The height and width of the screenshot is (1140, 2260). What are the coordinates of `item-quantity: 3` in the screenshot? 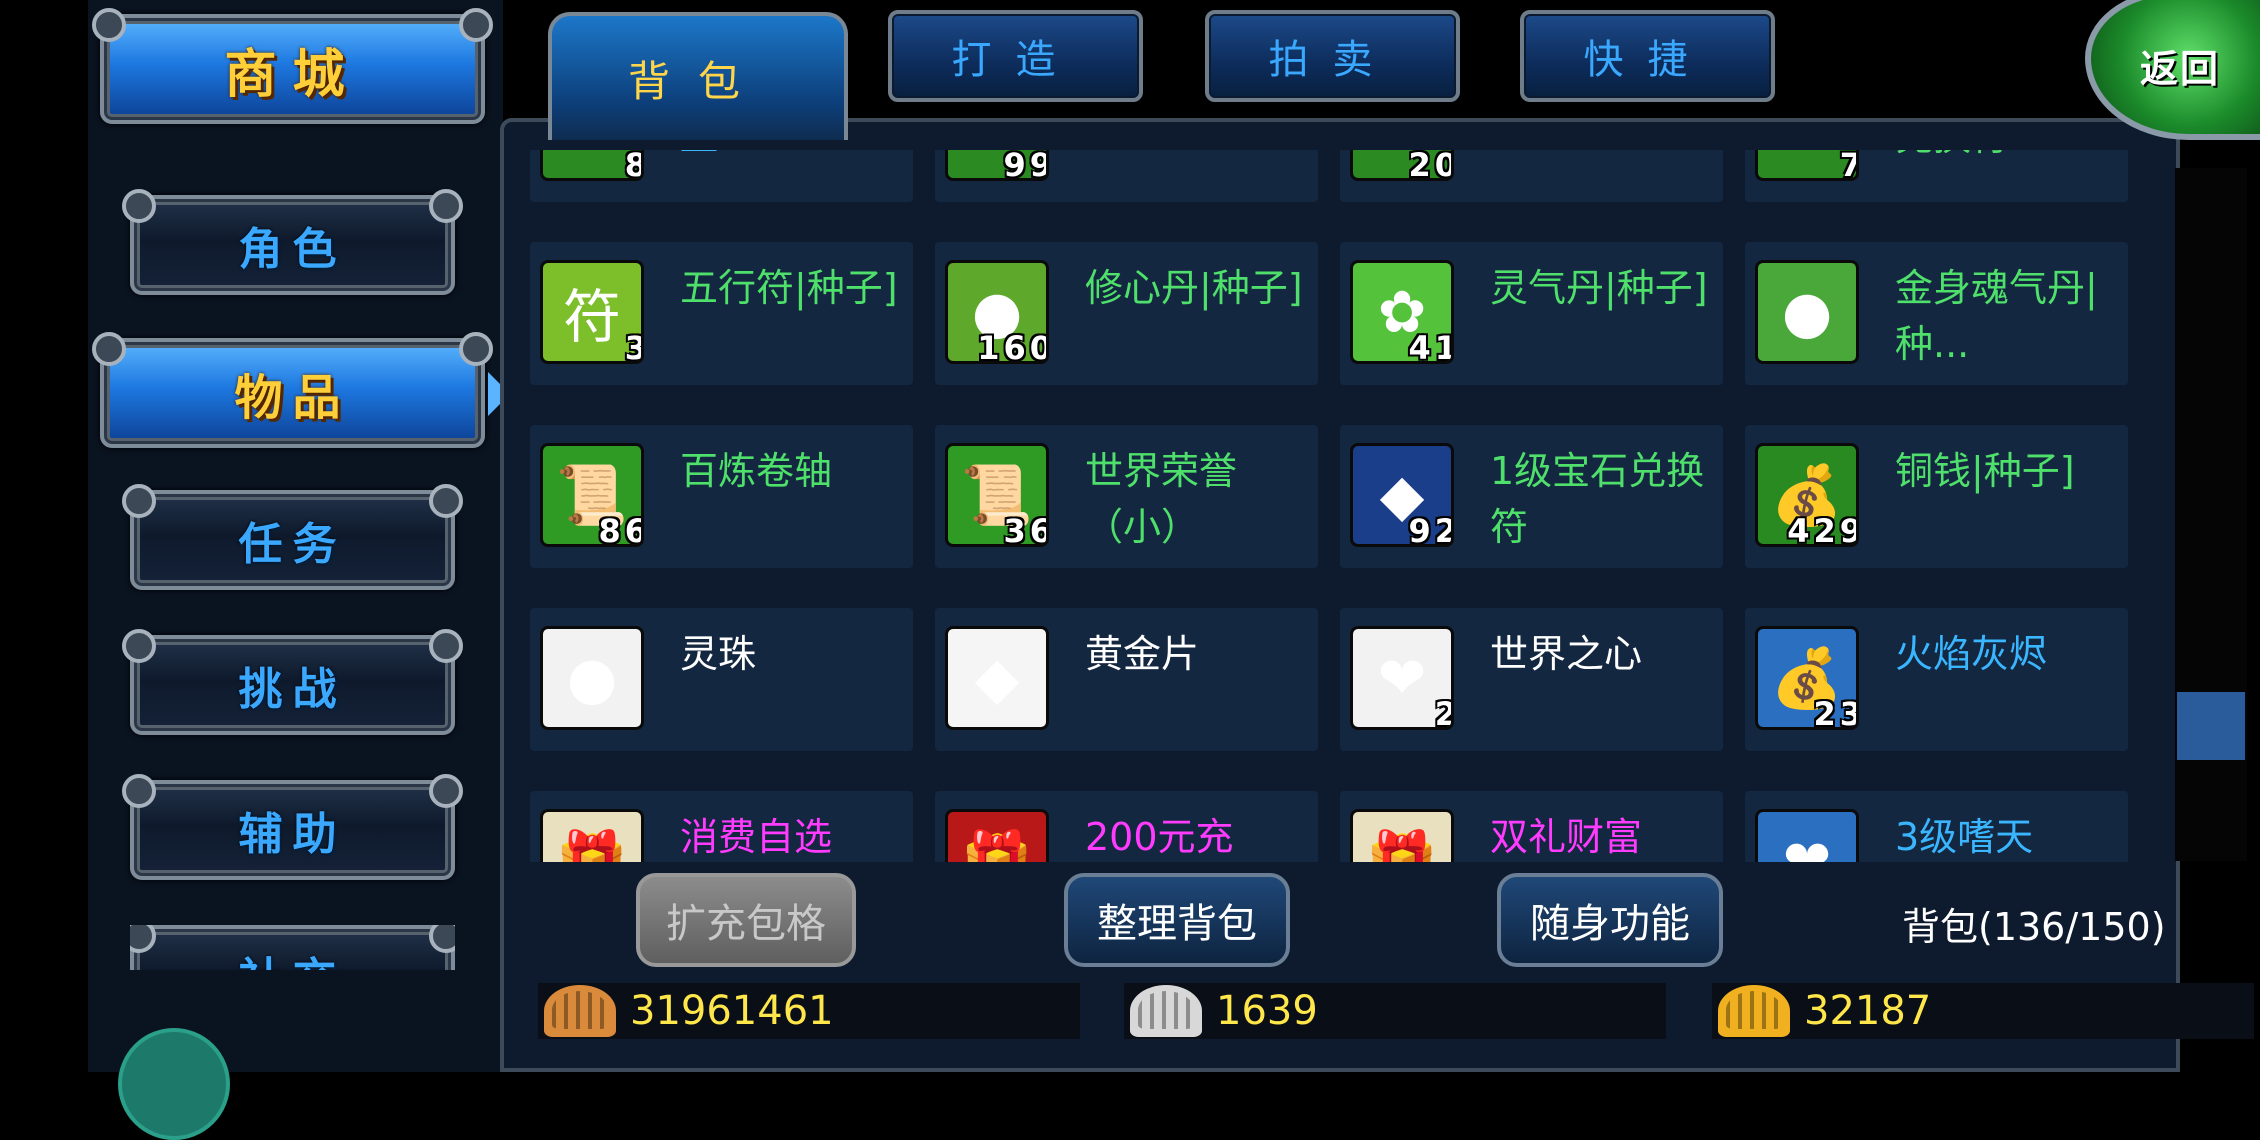 It's located at (633, 345).